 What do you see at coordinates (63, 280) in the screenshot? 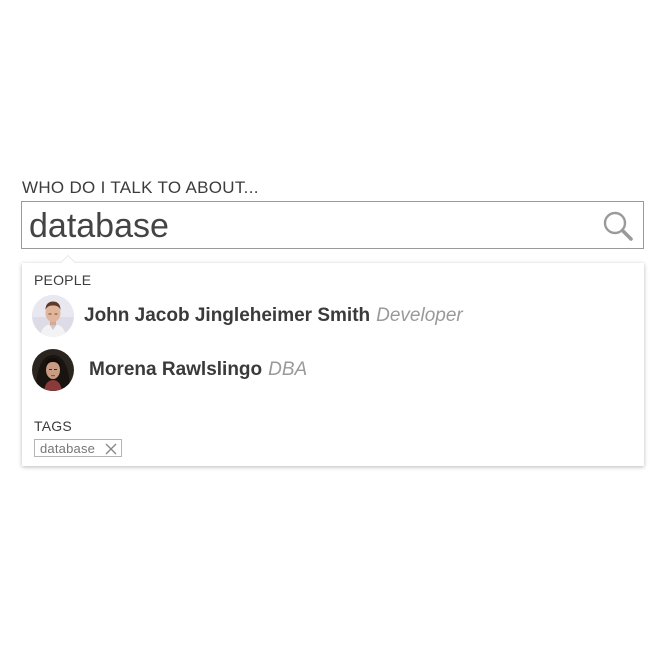
I see `people-section-title: PEOPLE` at bounding box center [63, 280].